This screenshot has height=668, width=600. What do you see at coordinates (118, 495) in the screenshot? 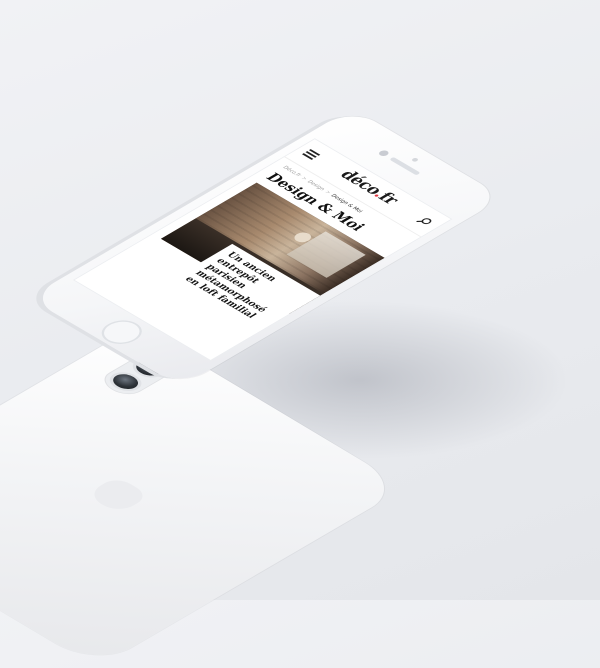
I see `apple-logo-icon` at bounding box center [118, 495].